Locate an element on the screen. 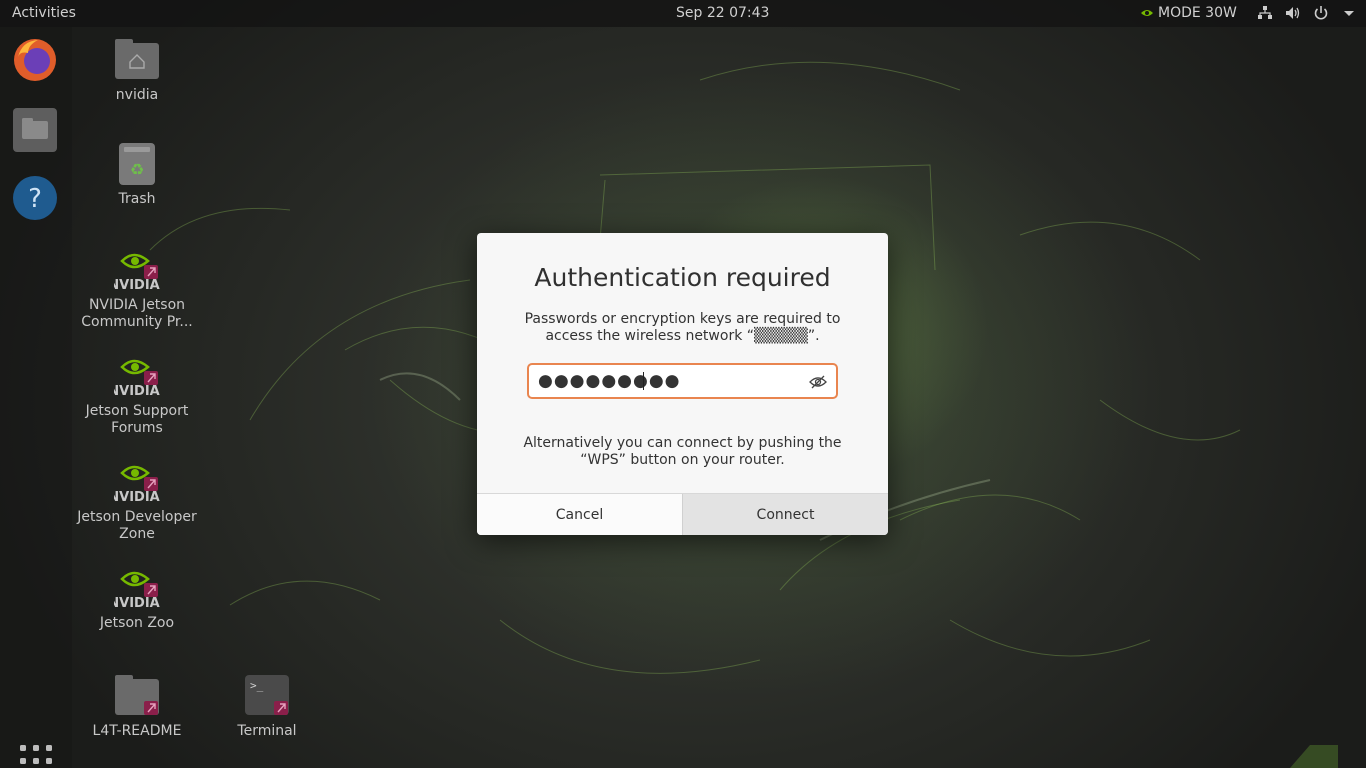 This screenshot has height=768, width=1366. nvidia-eye-icon is located at coordinates (1147, 13).